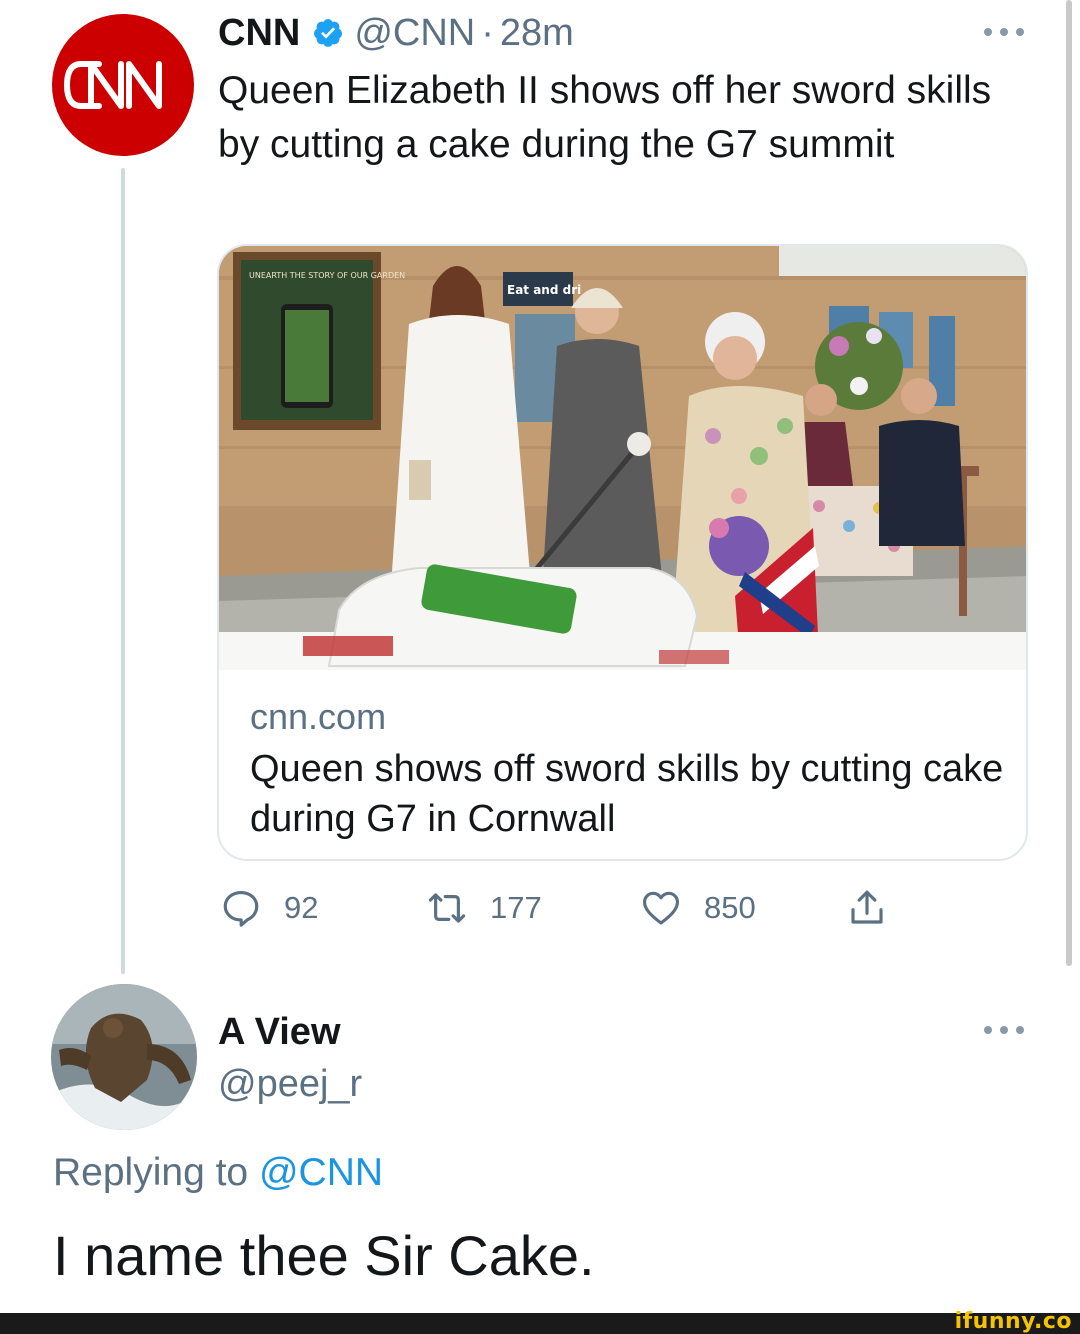  I want to click on like-count: 850, so click(730, 907).